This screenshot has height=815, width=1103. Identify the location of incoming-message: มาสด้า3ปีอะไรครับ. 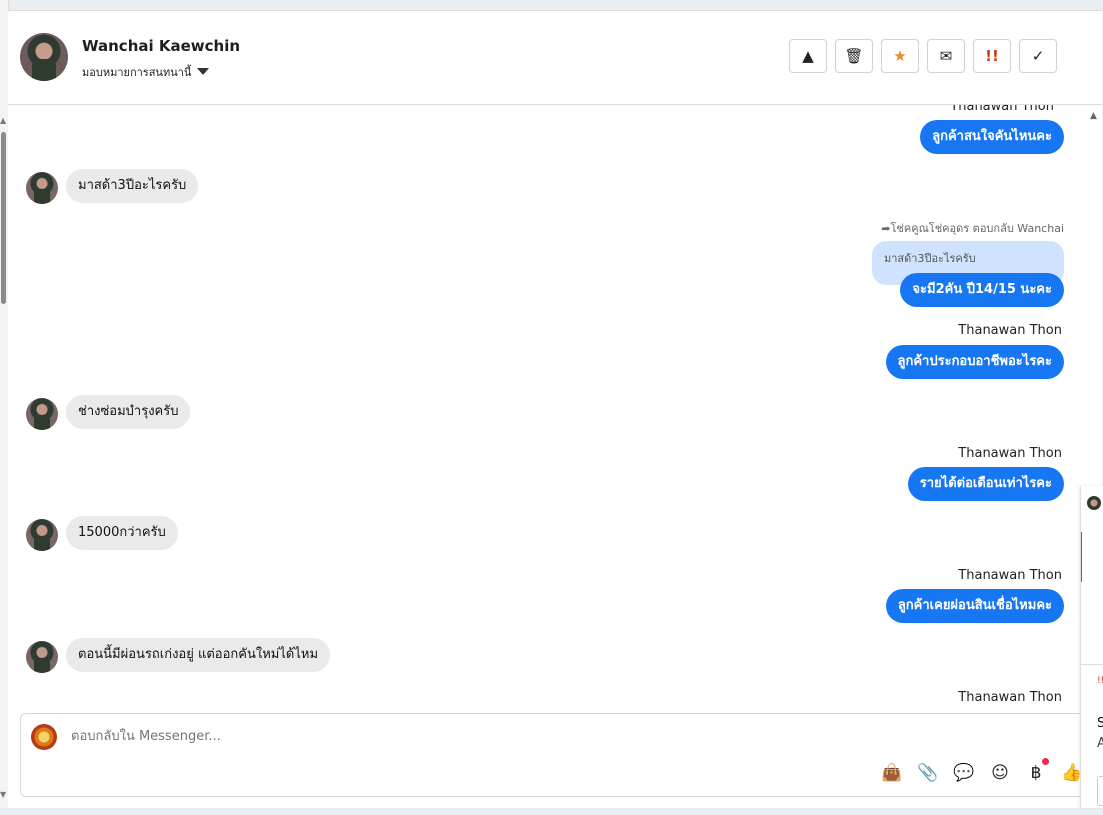
(132, 186).